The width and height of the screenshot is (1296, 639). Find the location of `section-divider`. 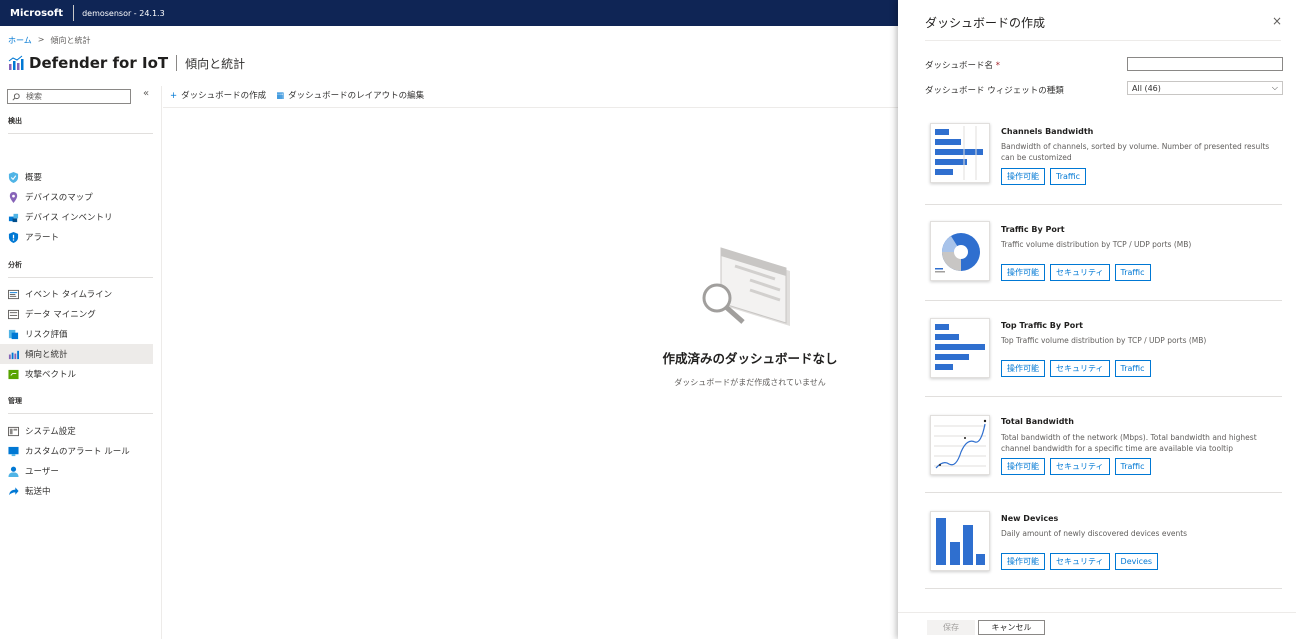

section-divider is located at coordinates (80, 277).